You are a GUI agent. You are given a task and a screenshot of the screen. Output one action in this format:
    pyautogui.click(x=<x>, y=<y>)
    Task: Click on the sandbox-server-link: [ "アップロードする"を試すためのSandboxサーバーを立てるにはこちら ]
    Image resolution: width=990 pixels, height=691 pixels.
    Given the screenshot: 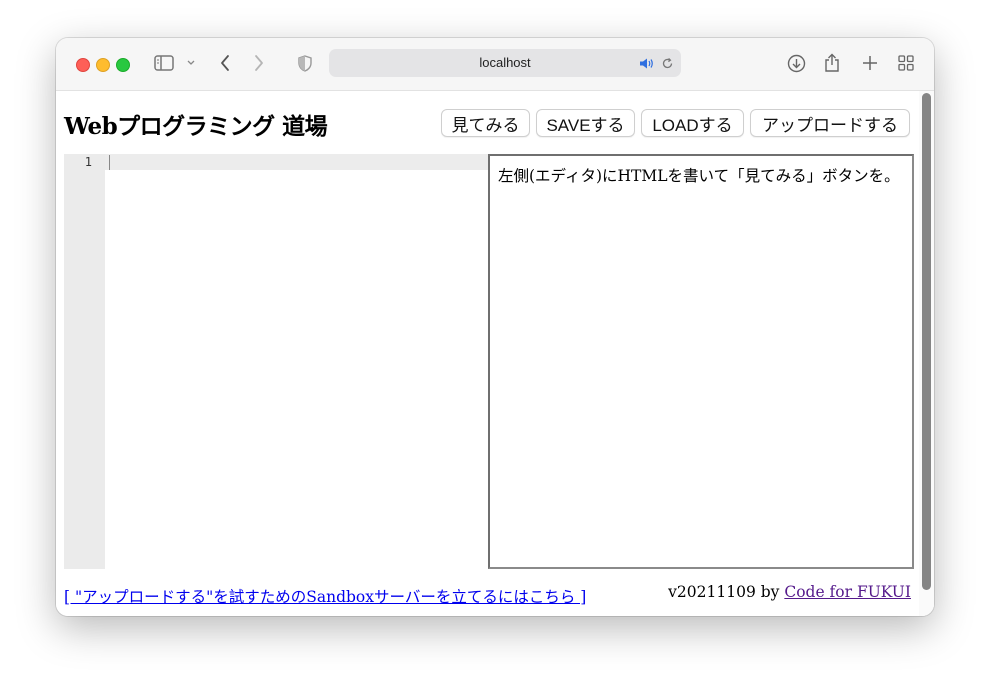 What is the action you would take?
    pyautogui.click(x=325, y=596)
    